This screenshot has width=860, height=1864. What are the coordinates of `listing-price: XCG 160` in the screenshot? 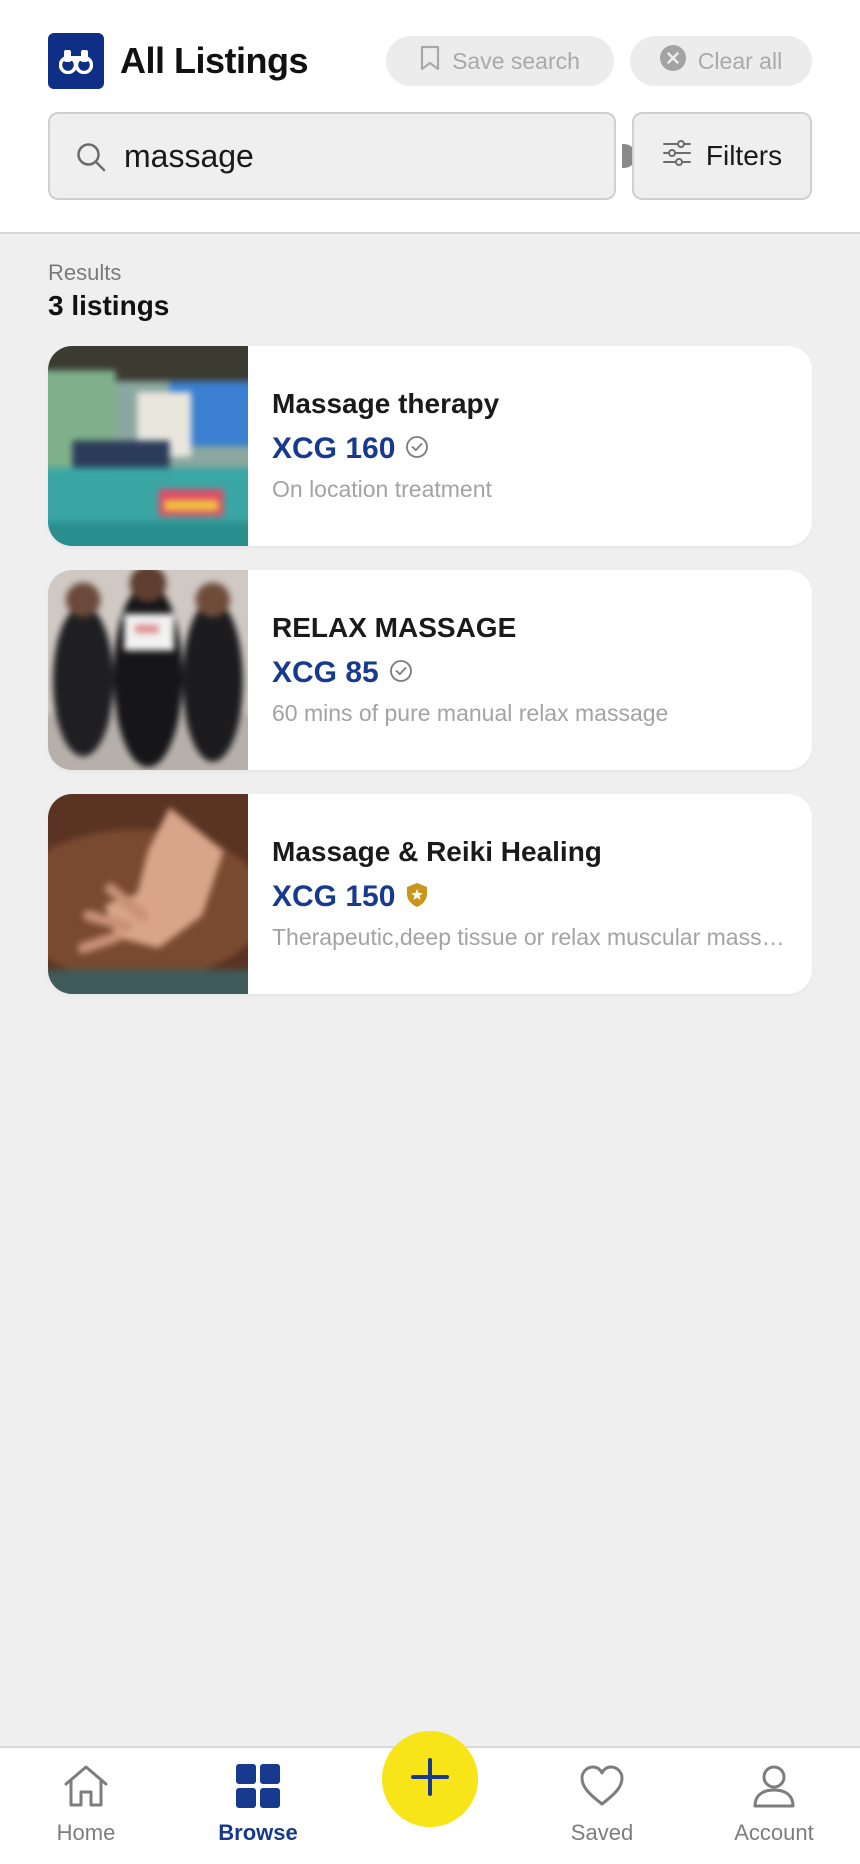 It's located at (334, 448).